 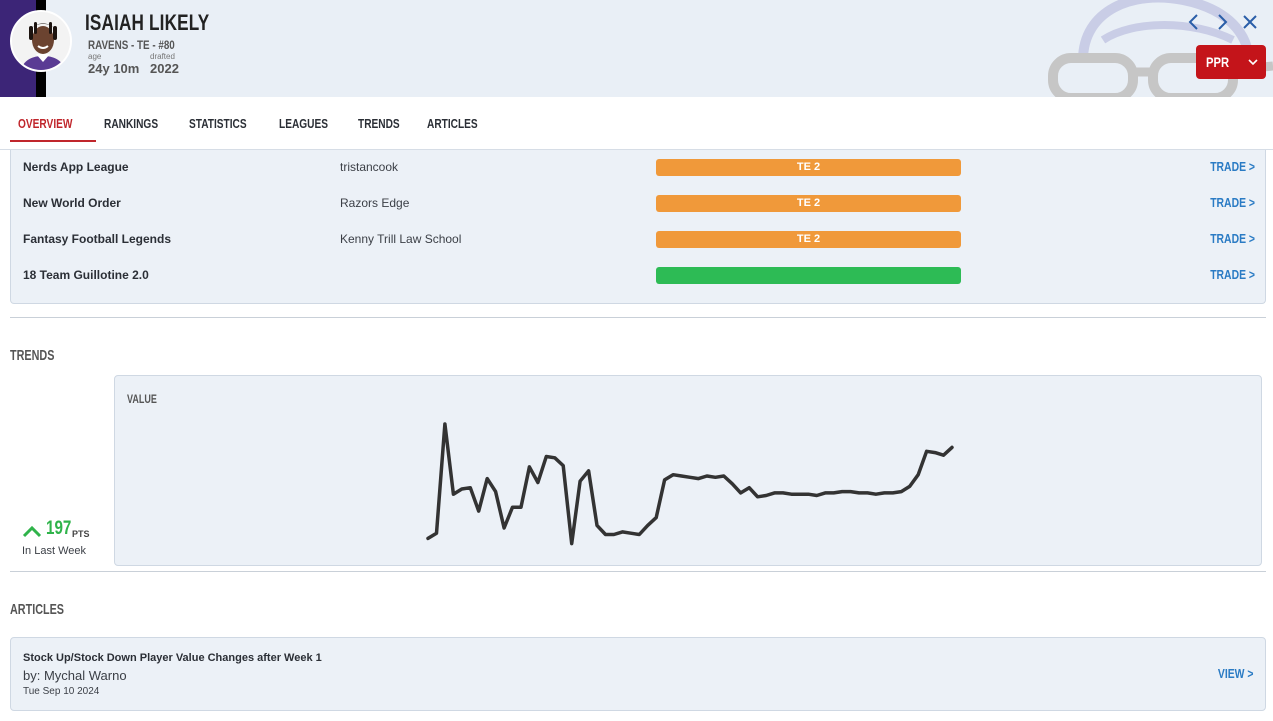 What do you see at coordinates (1231, 62) in the screenshot?
I see `scoring-format-dropdown: PPR` at bounding box center [1231, 62].